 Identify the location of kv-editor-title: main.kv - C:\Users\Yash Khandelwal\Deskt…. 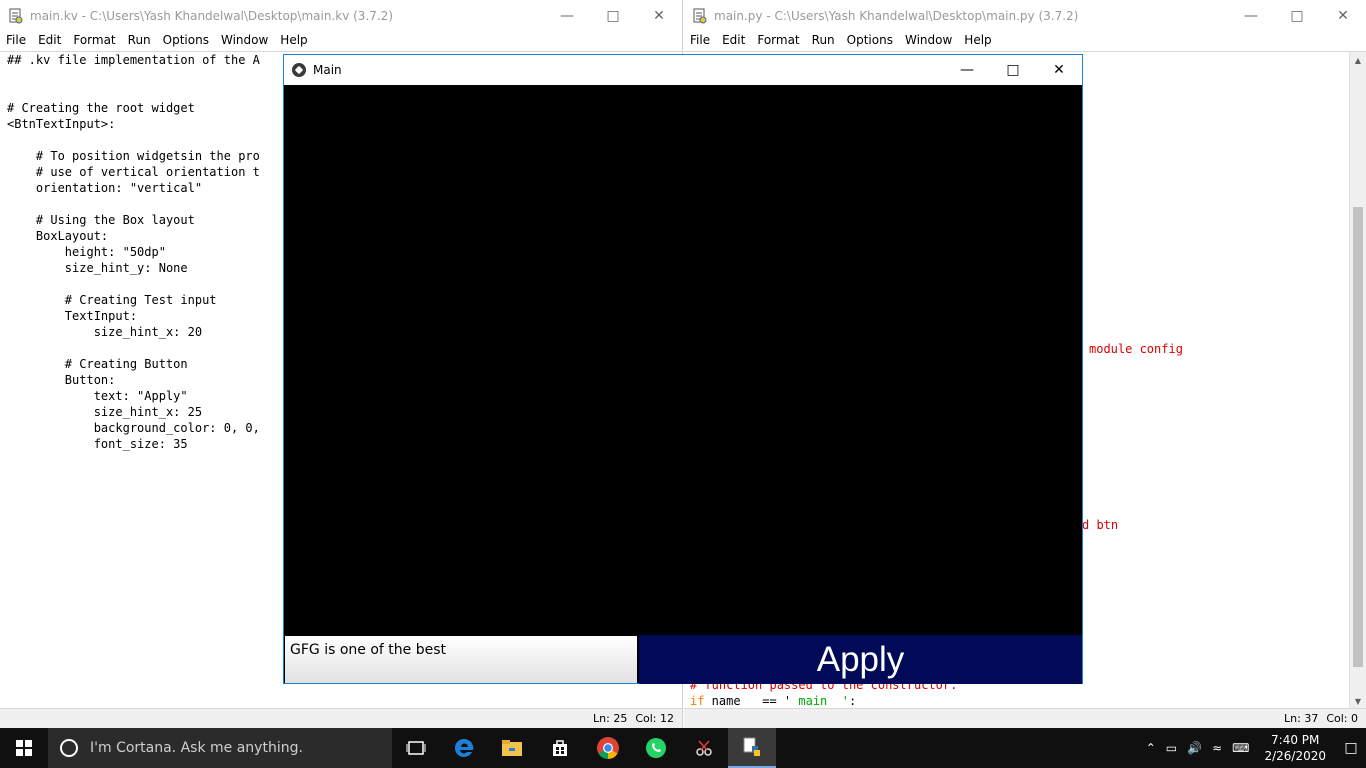
(212, 15).